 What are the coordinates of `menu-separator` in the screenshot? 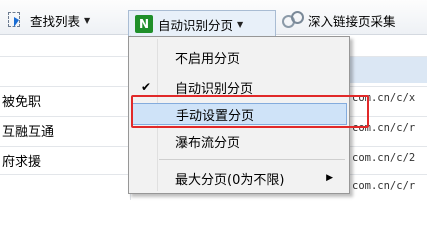 It's located at (252, 159).